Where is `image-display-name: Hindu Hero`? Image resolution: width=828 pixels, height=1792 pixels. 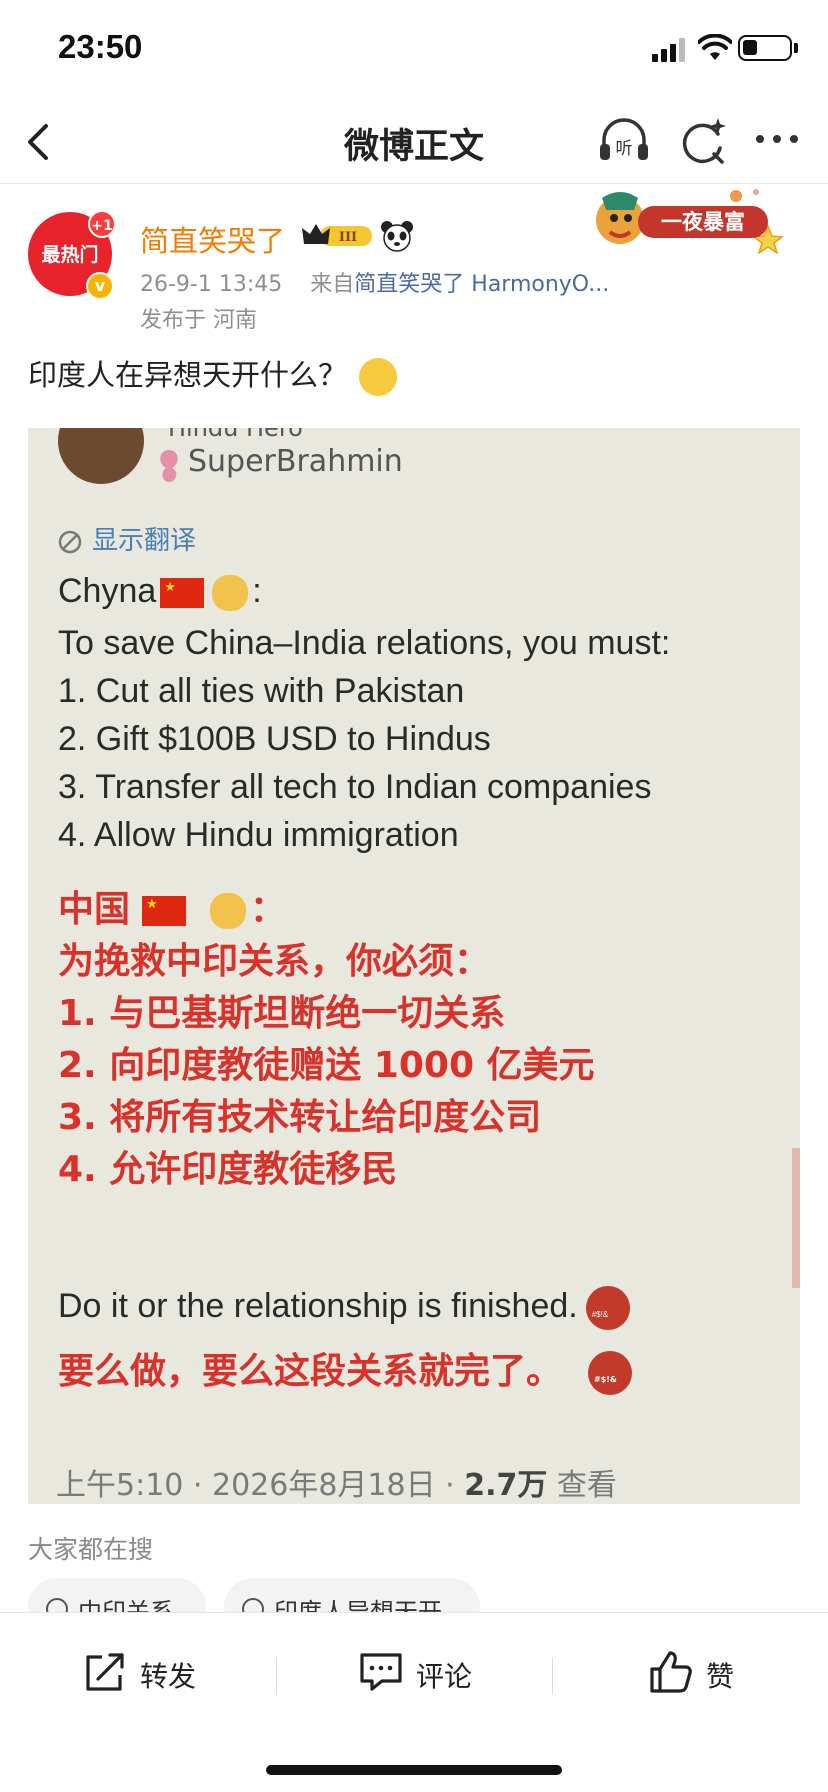 image-display-name: Hindu Hero is located at coordinates (235, 435).